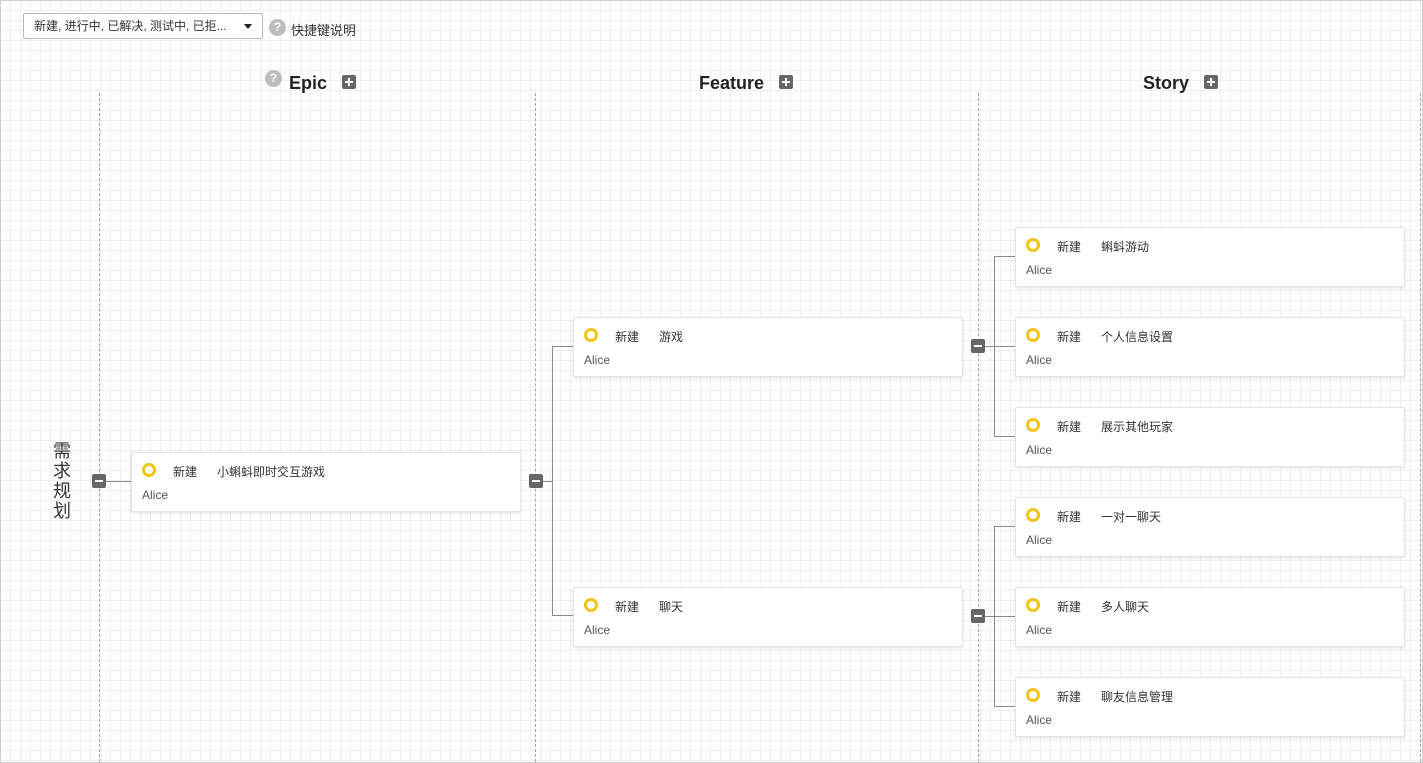 The image size is (1423, 763). What do you see at coordinates (1210, 707) in the screenshot?
I see `story-card: 新建 聊友信息管理 Alice` at bounding box center [1210, 707].